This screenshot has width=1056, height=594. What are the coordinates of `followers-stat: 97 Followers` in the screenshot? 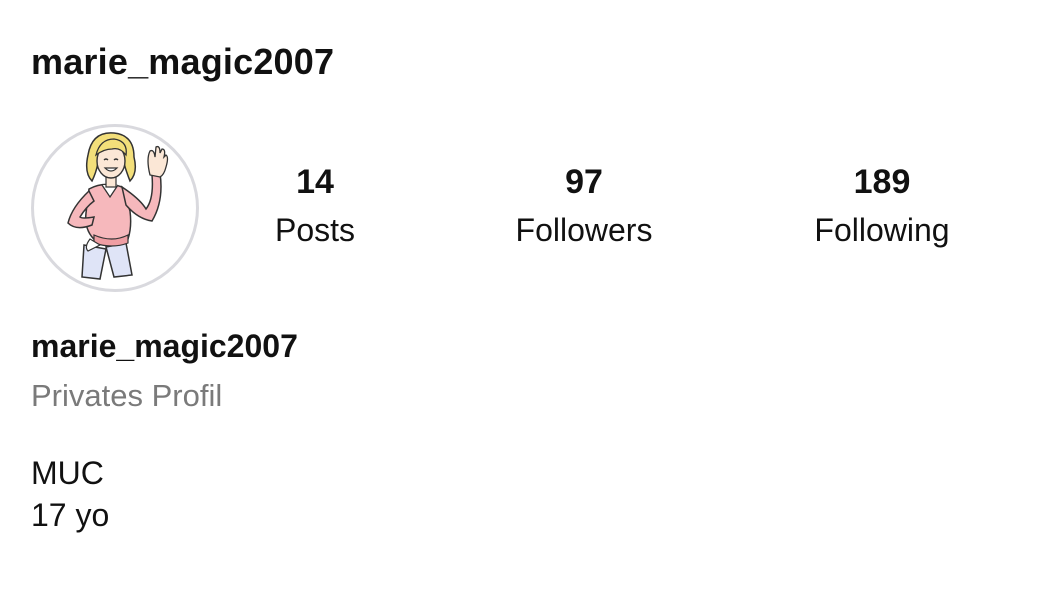 It's located at (584, 205).